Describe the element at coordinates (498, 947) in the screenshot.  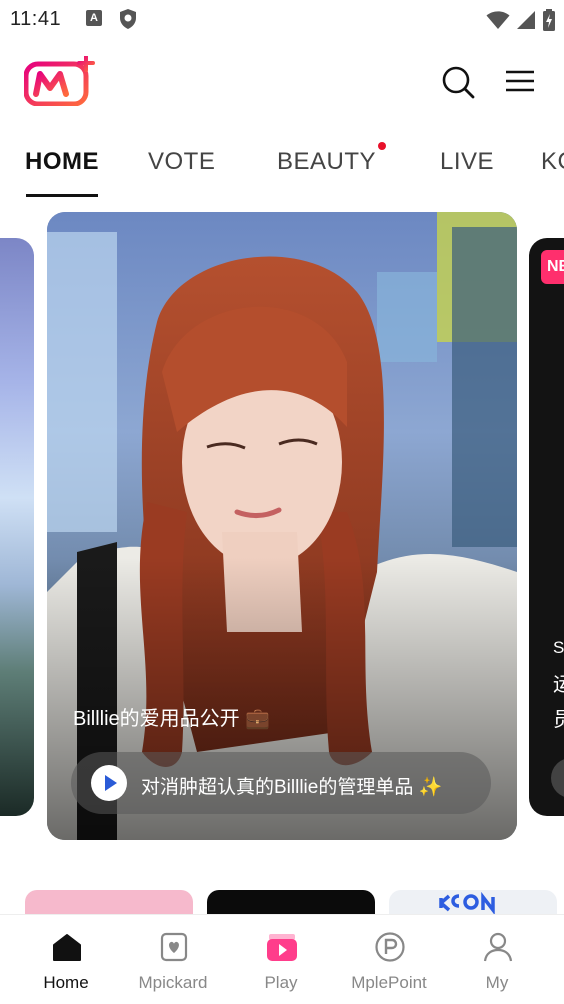
I see `profile-icon` at that location.